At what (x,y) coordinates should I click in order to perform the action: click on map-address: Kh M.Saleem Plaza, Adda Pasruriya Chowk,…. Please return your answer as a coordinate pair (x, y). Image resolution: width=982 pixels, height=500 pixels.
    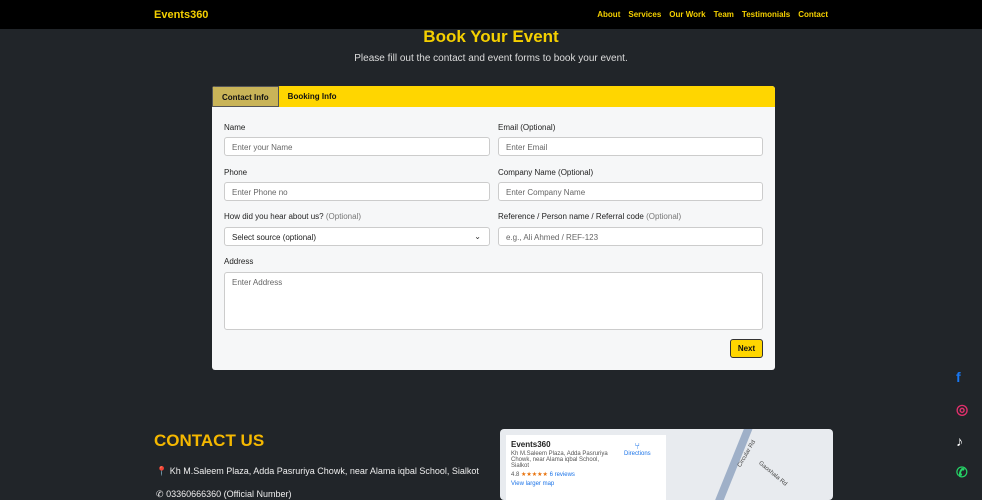
    Looking at the image, I should click on (559, 460).